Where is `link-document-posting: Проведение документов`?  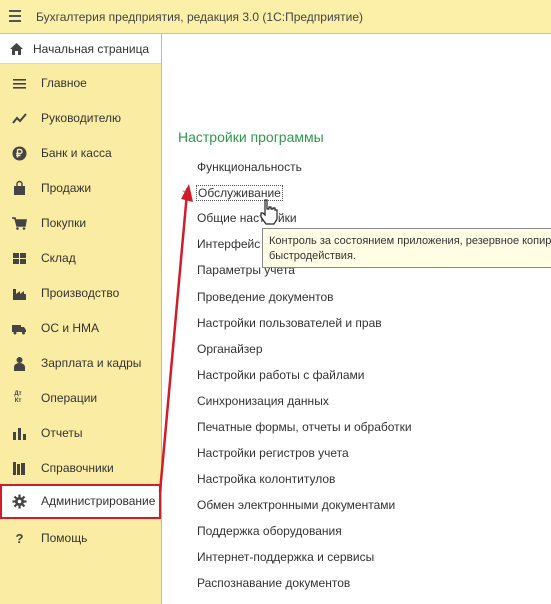
link-document-posting: Проведение документов is located at coordinates (265, 297).